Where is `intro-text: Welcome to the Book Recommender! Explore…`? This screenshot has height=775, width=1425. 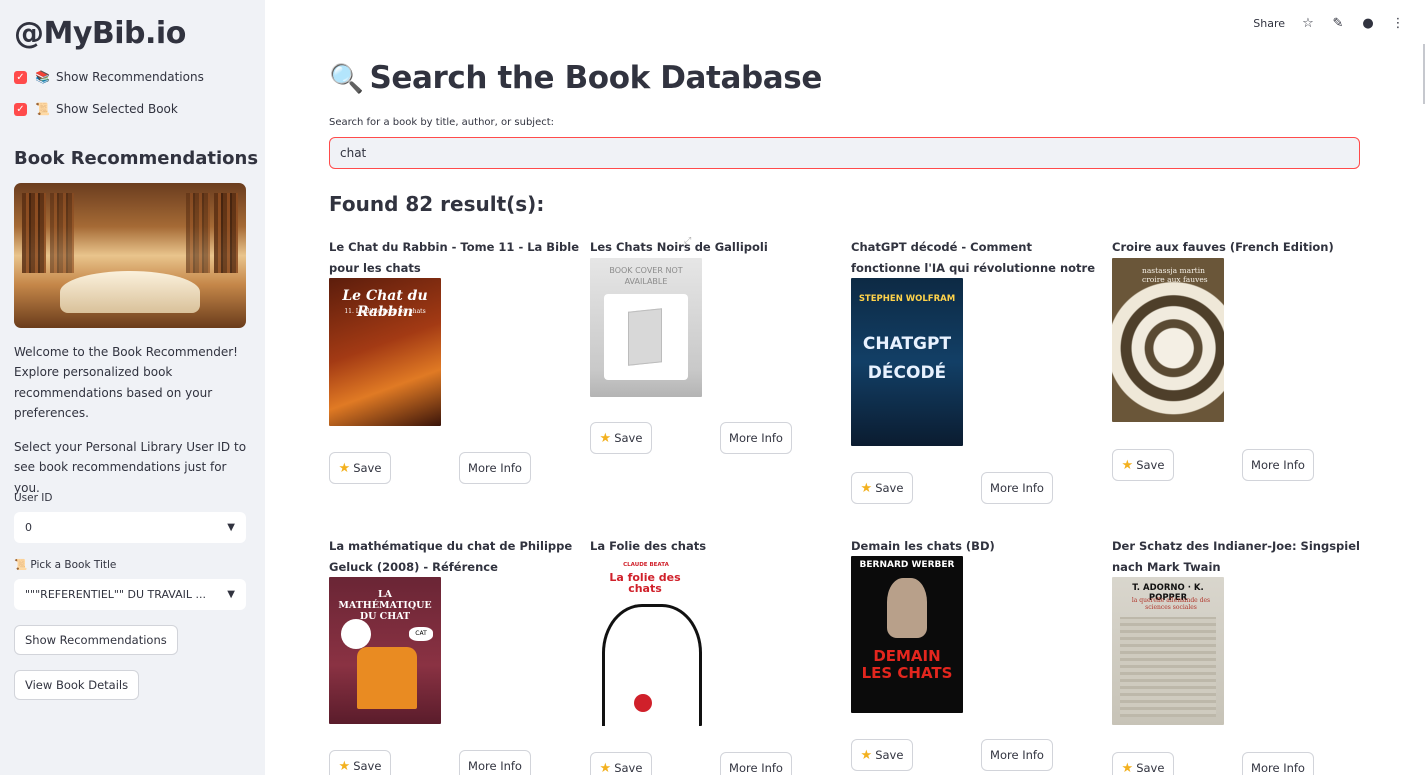 intro-text: Welcome to the Book Recommender! Explore… is located at coordinates (126, 382).